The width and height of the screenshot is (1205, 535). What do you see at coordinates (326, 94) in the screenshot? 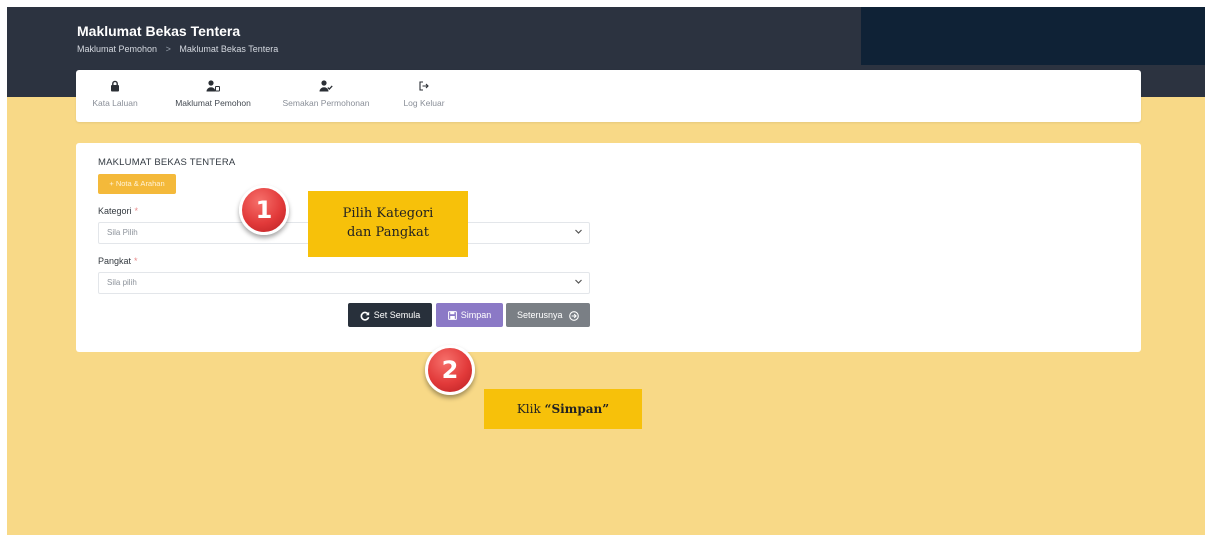
I see `nav-item-semakan-permohonan: Semakan Permohonan` at bounding box center [326, 94].